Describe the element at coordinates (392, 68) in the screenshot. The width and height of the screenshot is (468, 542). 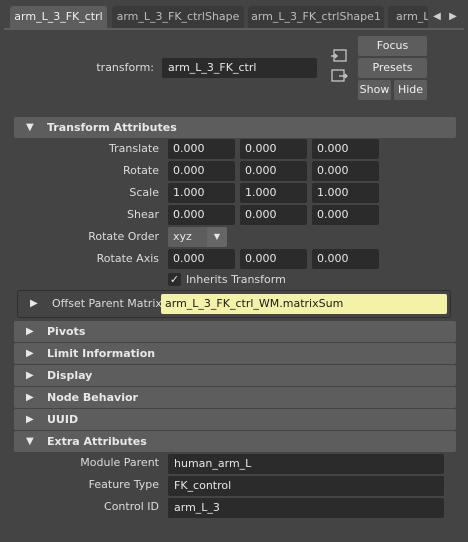
I see `presets-button: Presets` at that location.